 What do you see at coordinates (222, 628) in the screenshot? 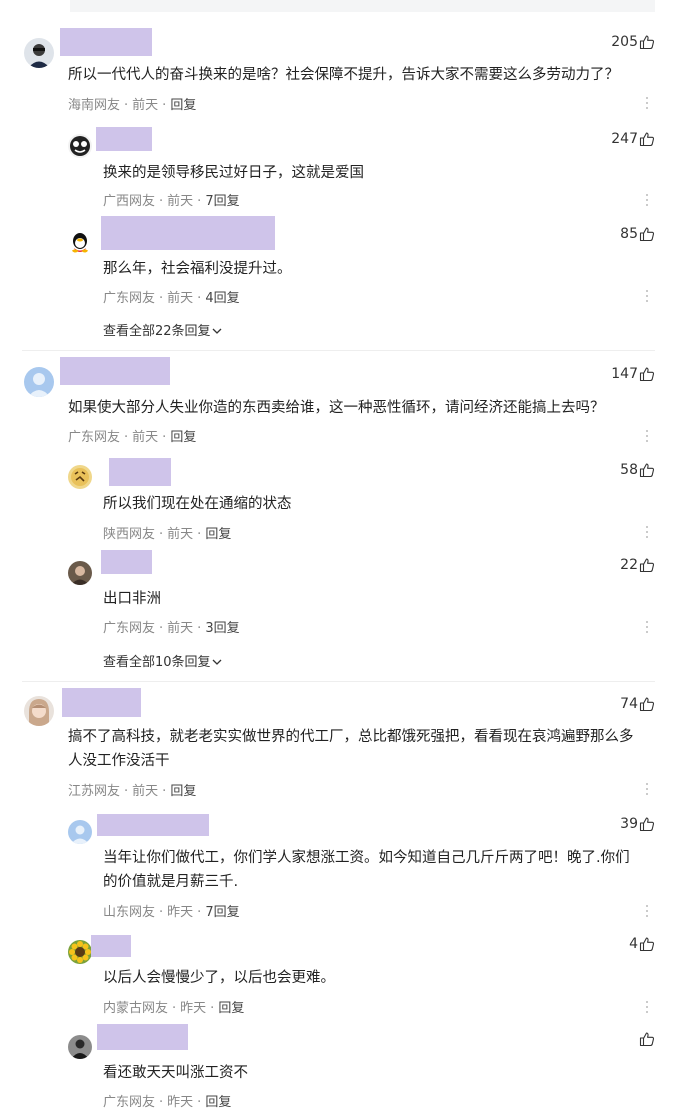
I see `reply-button: 3回复` at bounding box center [222, 628].